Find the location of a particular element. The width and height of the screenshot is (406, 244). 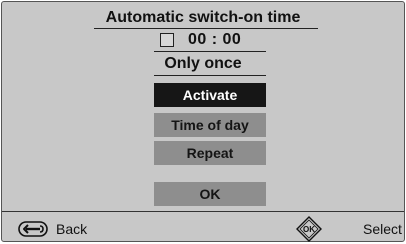

mode-divider is located at coordinates (210, 75).